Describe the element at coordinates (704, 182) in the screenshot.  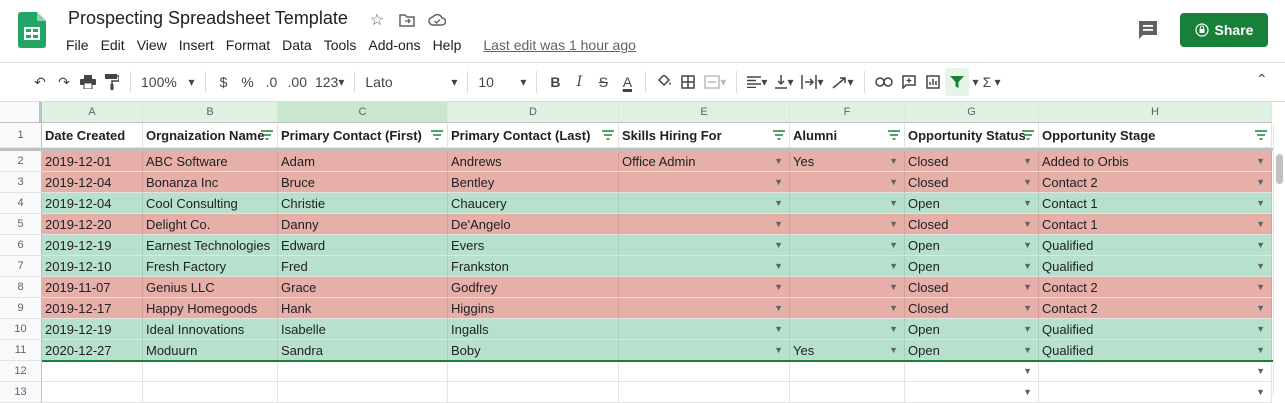
I see `cell-e3: ▼` at that location.